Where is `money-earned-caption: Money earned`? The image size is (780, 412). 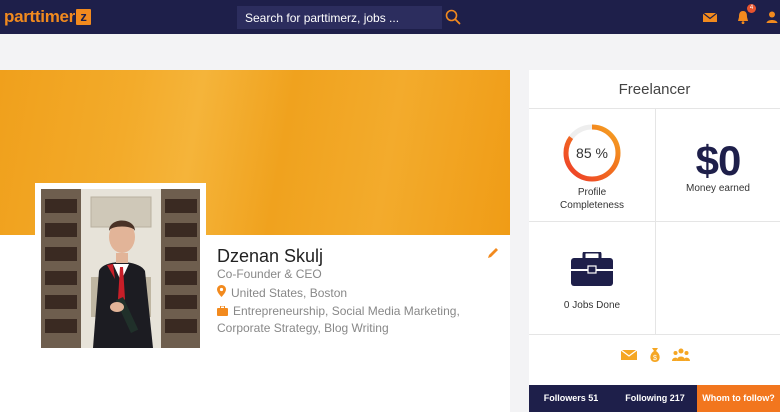 money-earned-caption: Money earned is located at coordinates (718, 188).